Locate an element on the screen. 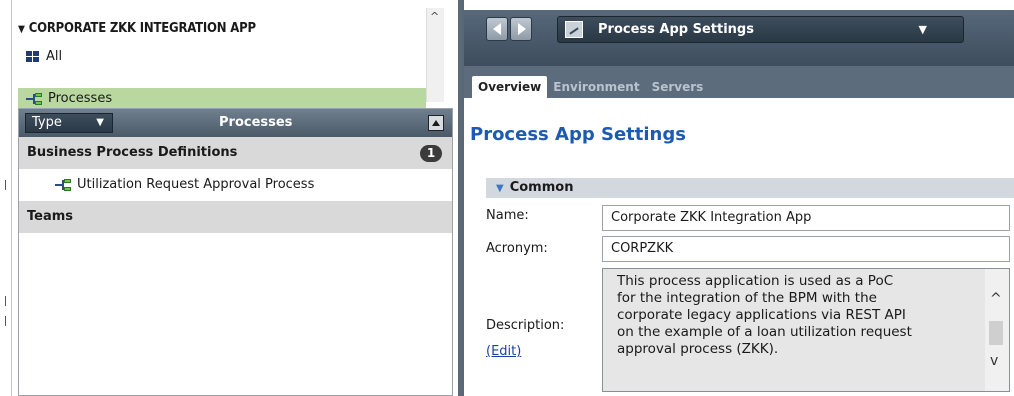 This screenshot has width=1014, height=396. list-item: Utilization Request Approval Process is located at coordinates (235, 185).